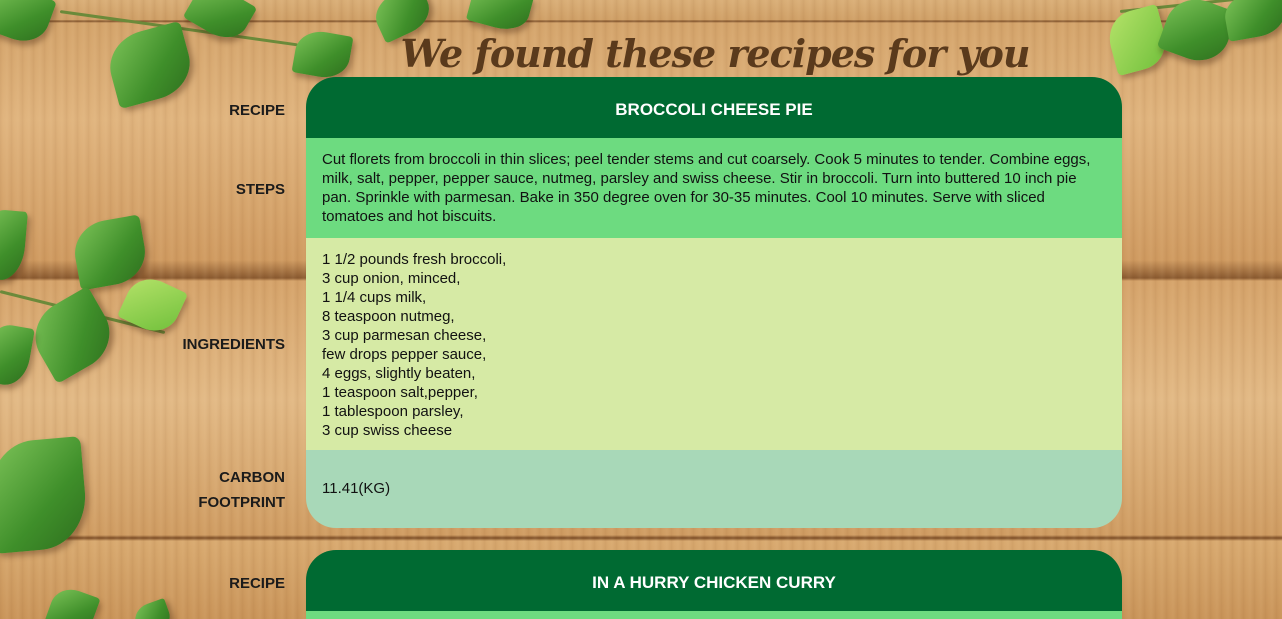  I want to click on ingredient-item: 4 eggs, slightly beaten,, so click(399, 373).